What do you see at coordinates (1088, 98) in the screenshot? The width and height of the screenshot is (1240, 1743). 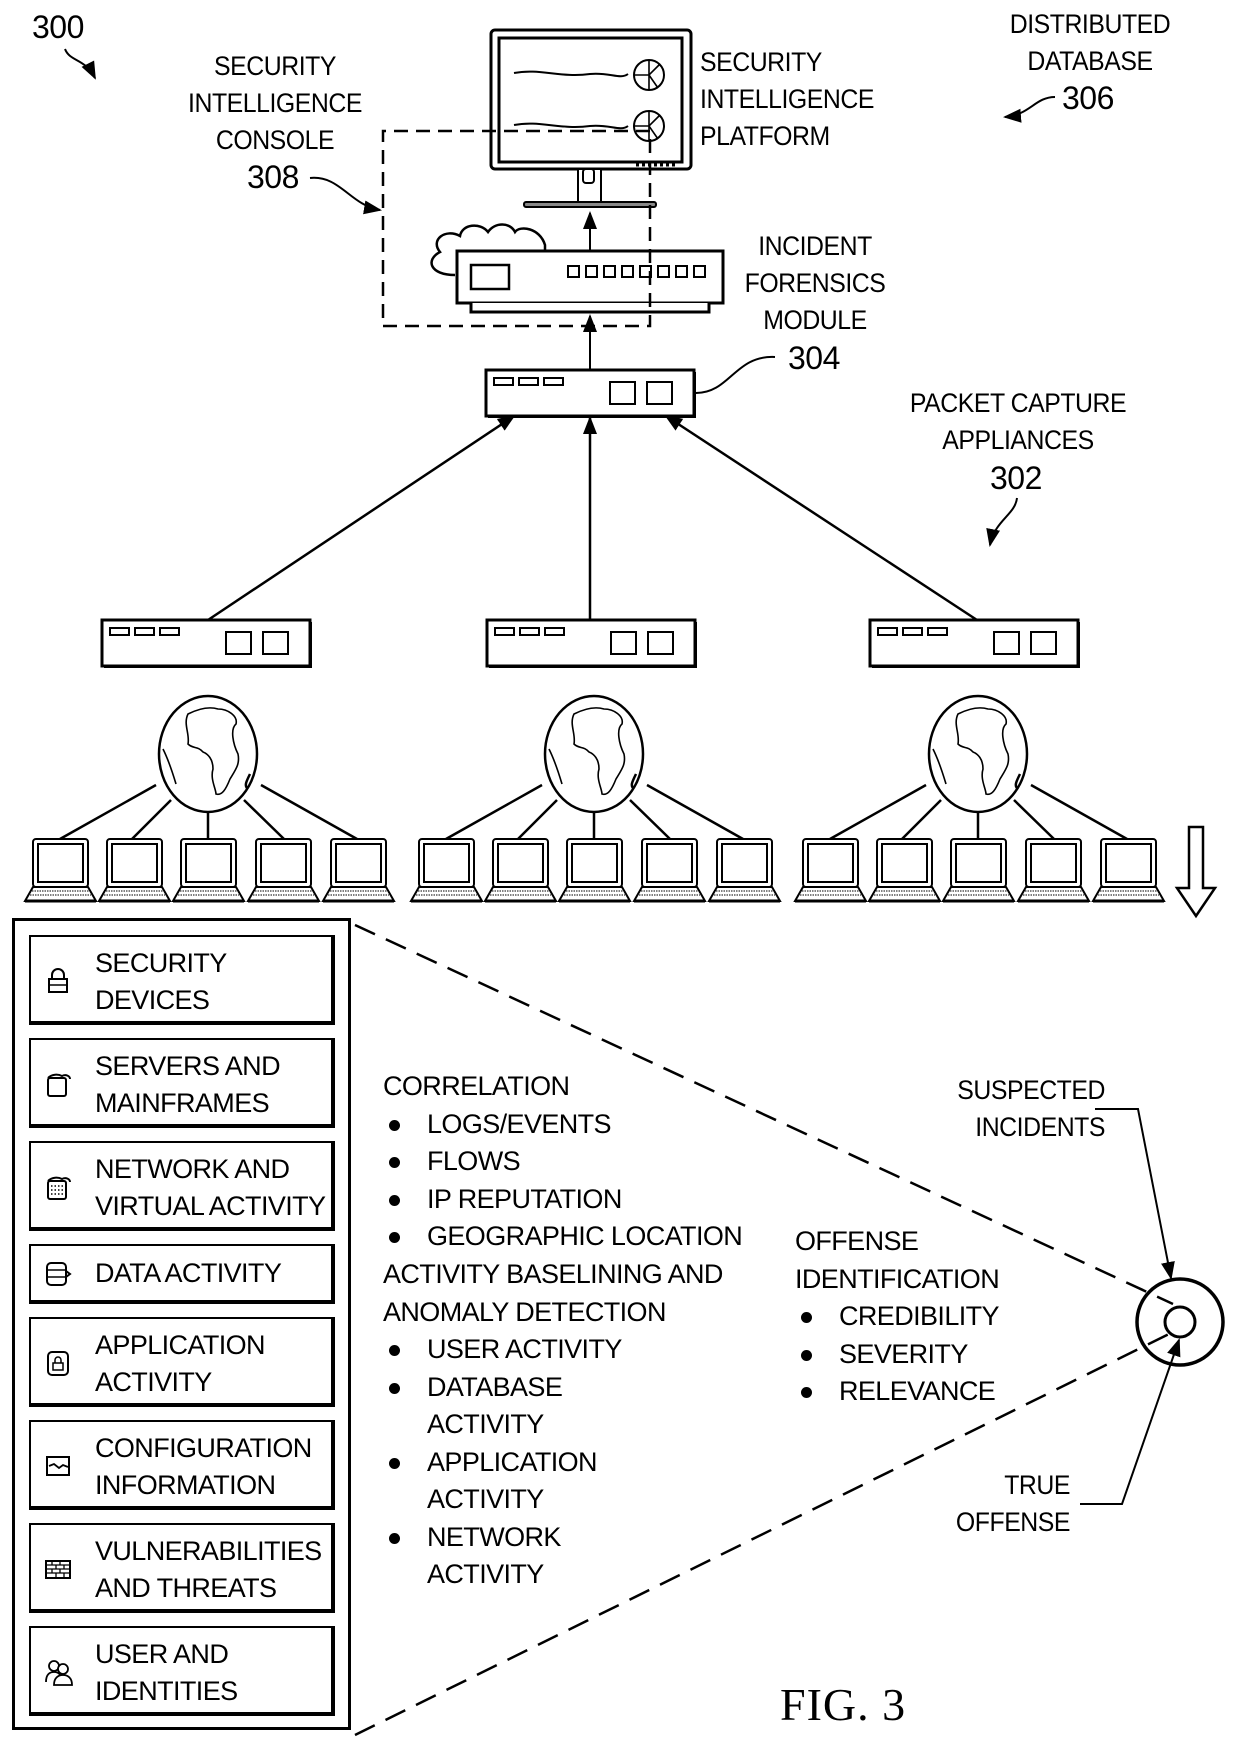 I see `database-ref-number: 306` at bounding box center [1088, 98].